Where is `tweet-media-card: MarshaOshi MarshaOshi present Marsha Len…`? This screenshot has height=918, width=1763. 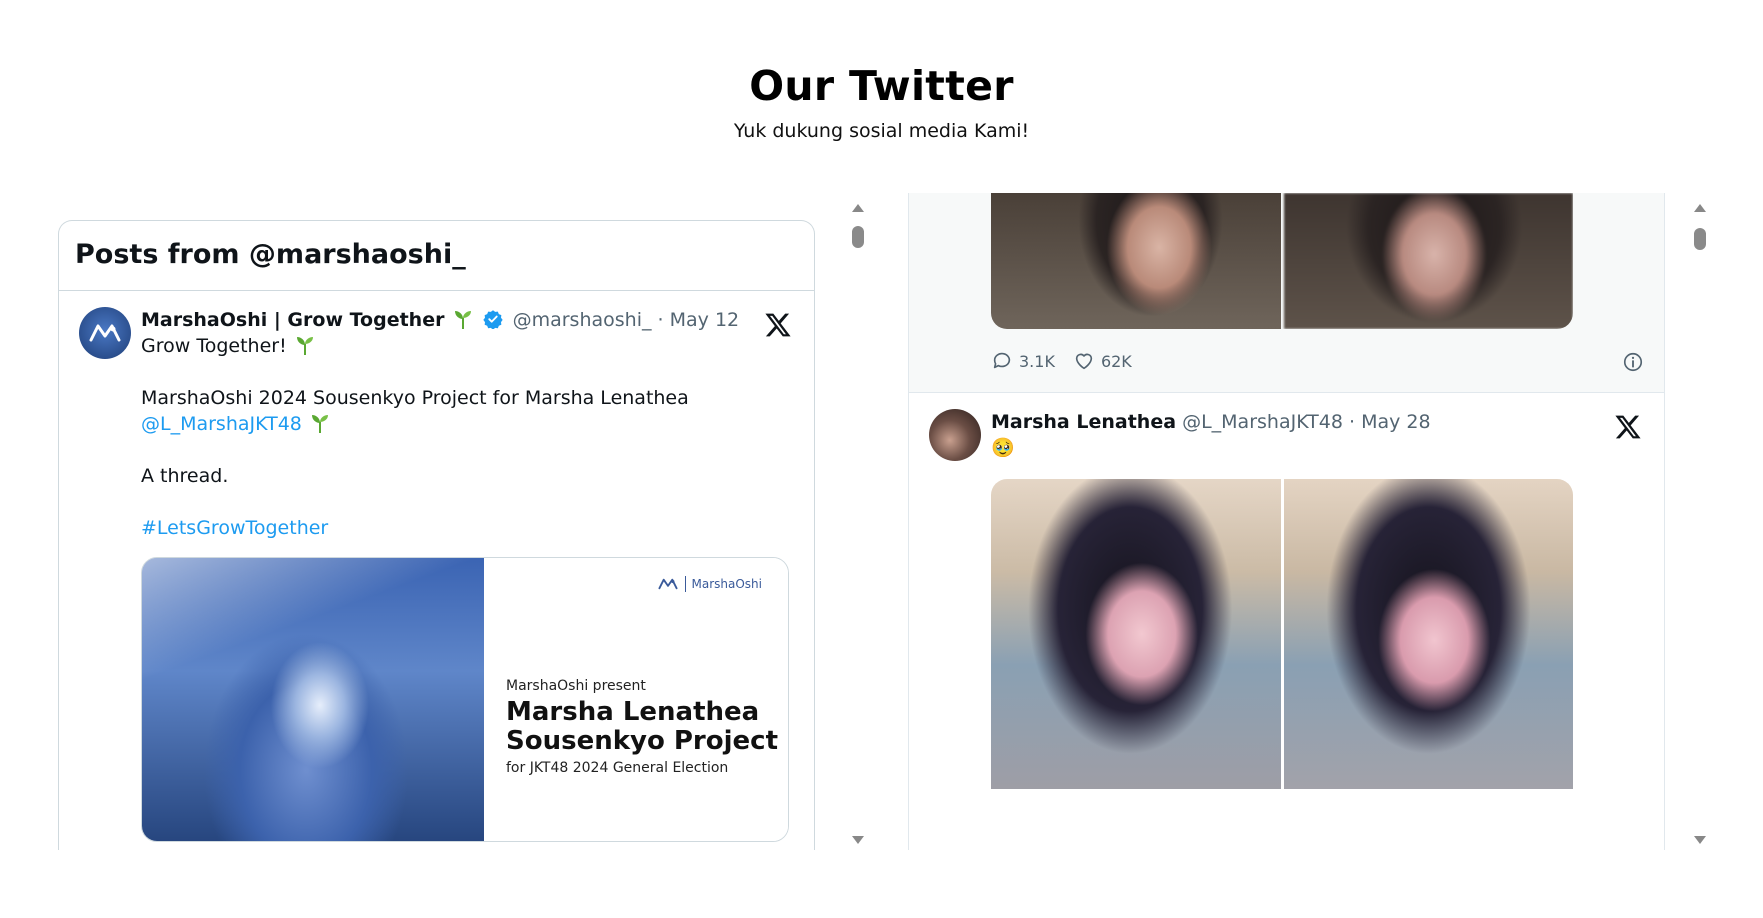 tweet-media-card: MarshaOshi MarshaOshi present Marsha Len… is located at coordinates (465, 699).